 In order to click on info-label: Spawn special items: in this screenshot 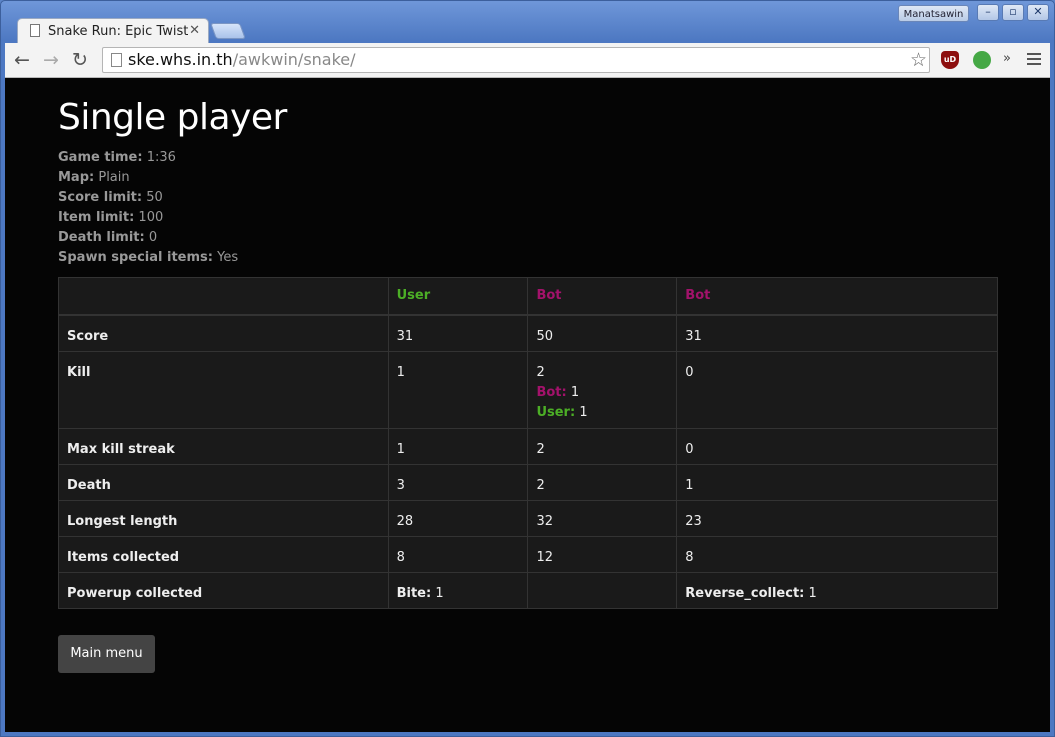, I will do `click(135, 257)`.